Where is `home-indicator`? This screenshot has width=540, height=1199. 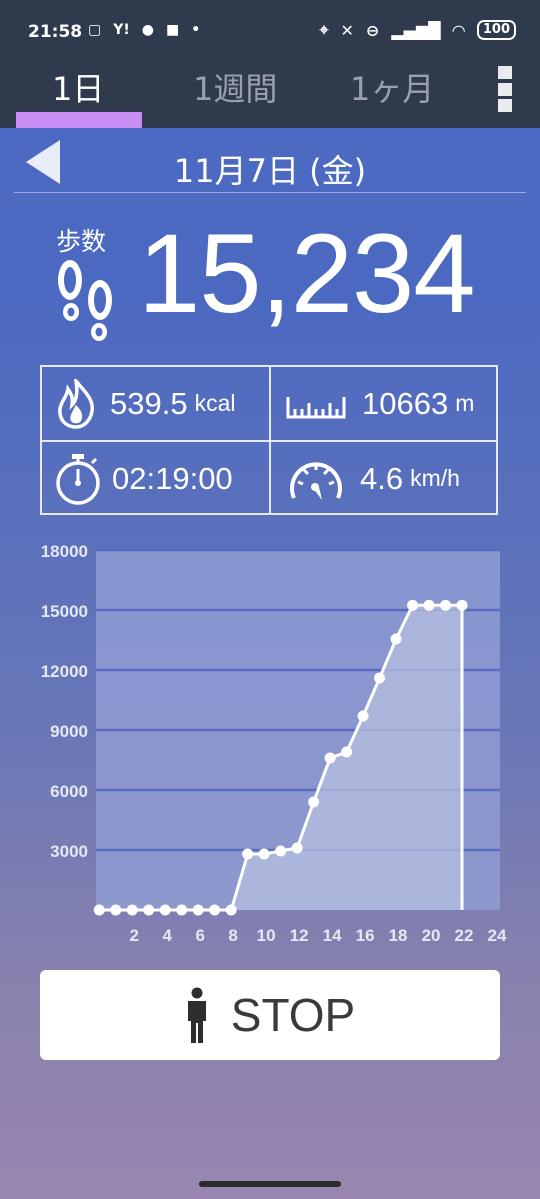 home-indicator is located at coordinates (270, 1184).